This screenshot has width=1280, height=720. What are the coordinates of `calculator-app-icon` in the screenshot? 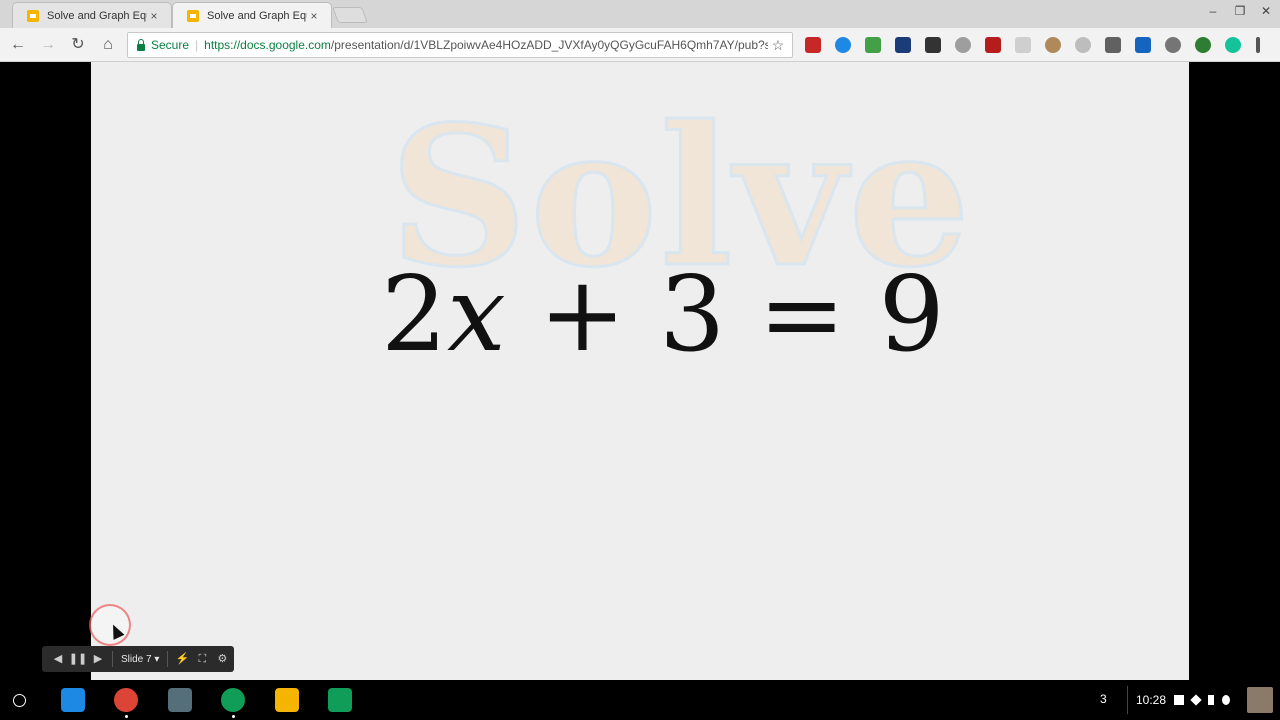 It's located at (180, 700).